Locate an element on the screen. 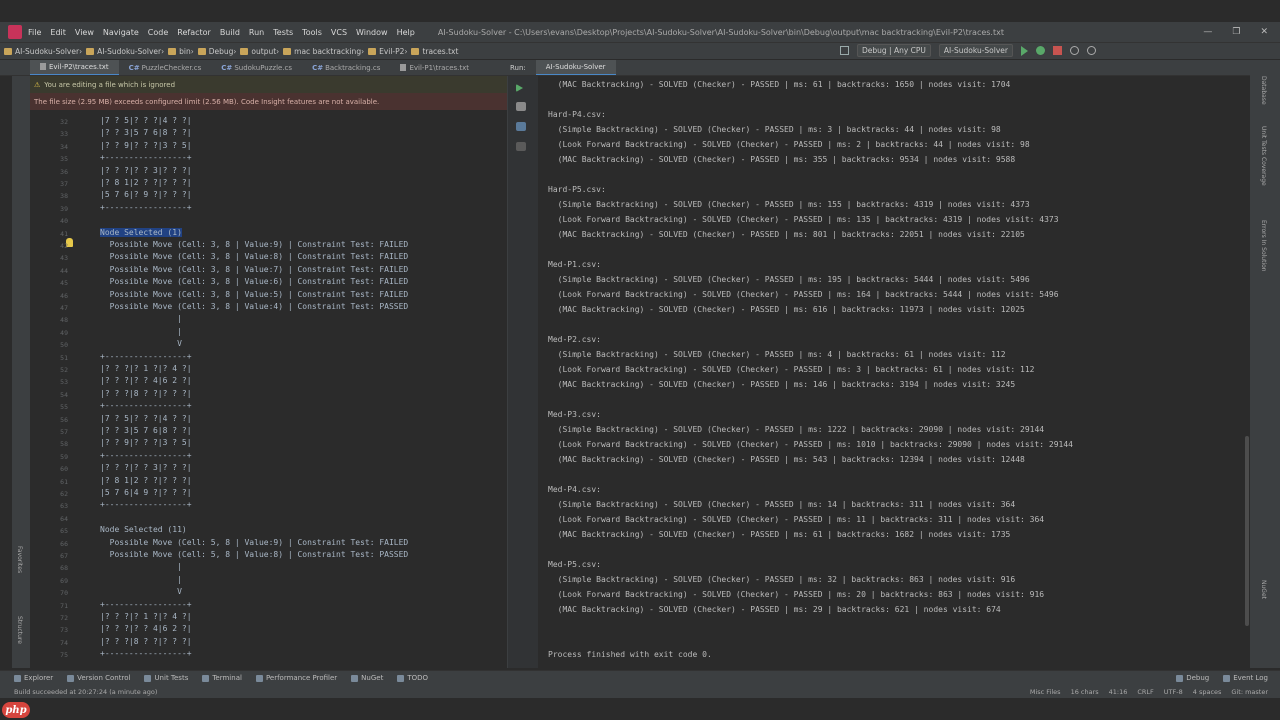 This screenshot has height=720, width=1280. right-strip-label: Errors In Solution is located at coordinates (1263, 246).